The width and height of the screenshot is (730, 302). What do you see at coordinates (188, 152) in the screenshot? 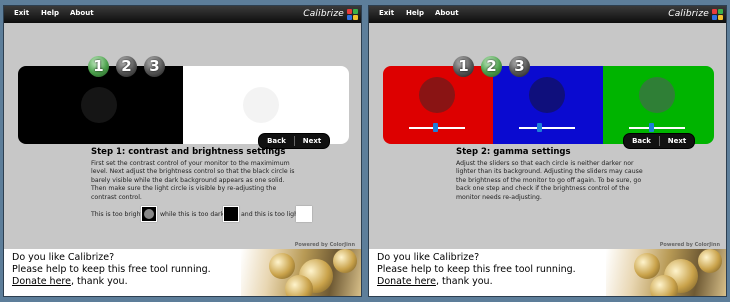
I see `step-title: Step 1: contrast and brightness settings` at bounding box center [188, 152].